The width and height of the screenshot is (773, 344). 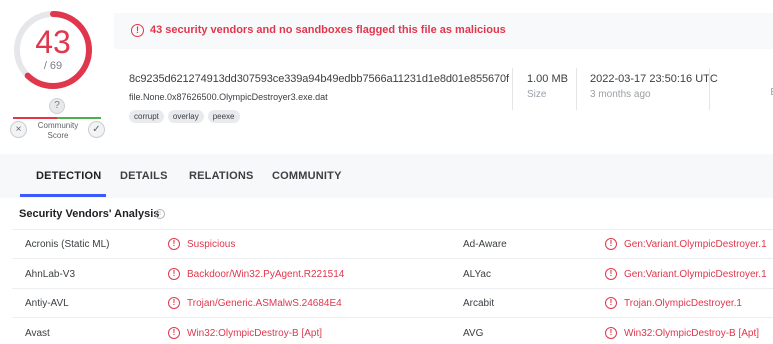 I want to click on vendor-name: Antiy-AVL, so click(x=47, y=303).